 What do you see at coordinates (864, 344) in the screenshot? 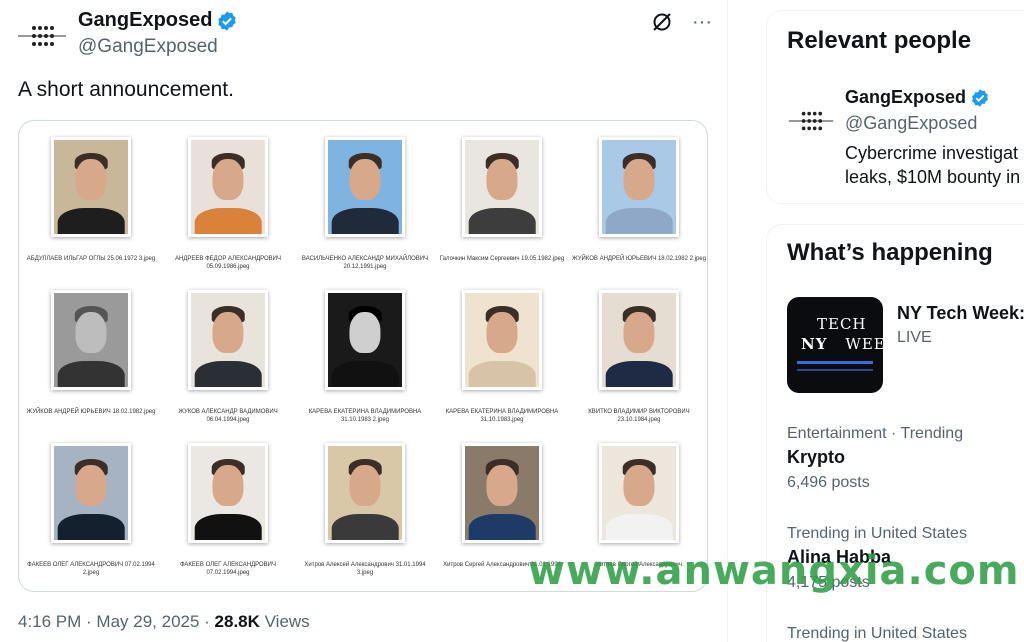
I see `event-thumb-line2b: WEEK` at bounding box center [864, 344].